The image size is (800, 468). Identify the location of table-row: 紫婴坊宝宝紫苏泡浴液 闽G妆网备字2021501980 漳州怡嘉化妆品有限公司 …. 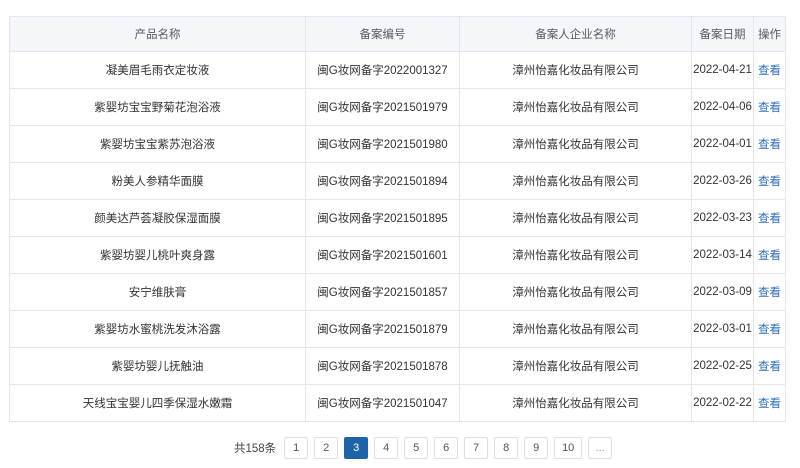
(397, 144).